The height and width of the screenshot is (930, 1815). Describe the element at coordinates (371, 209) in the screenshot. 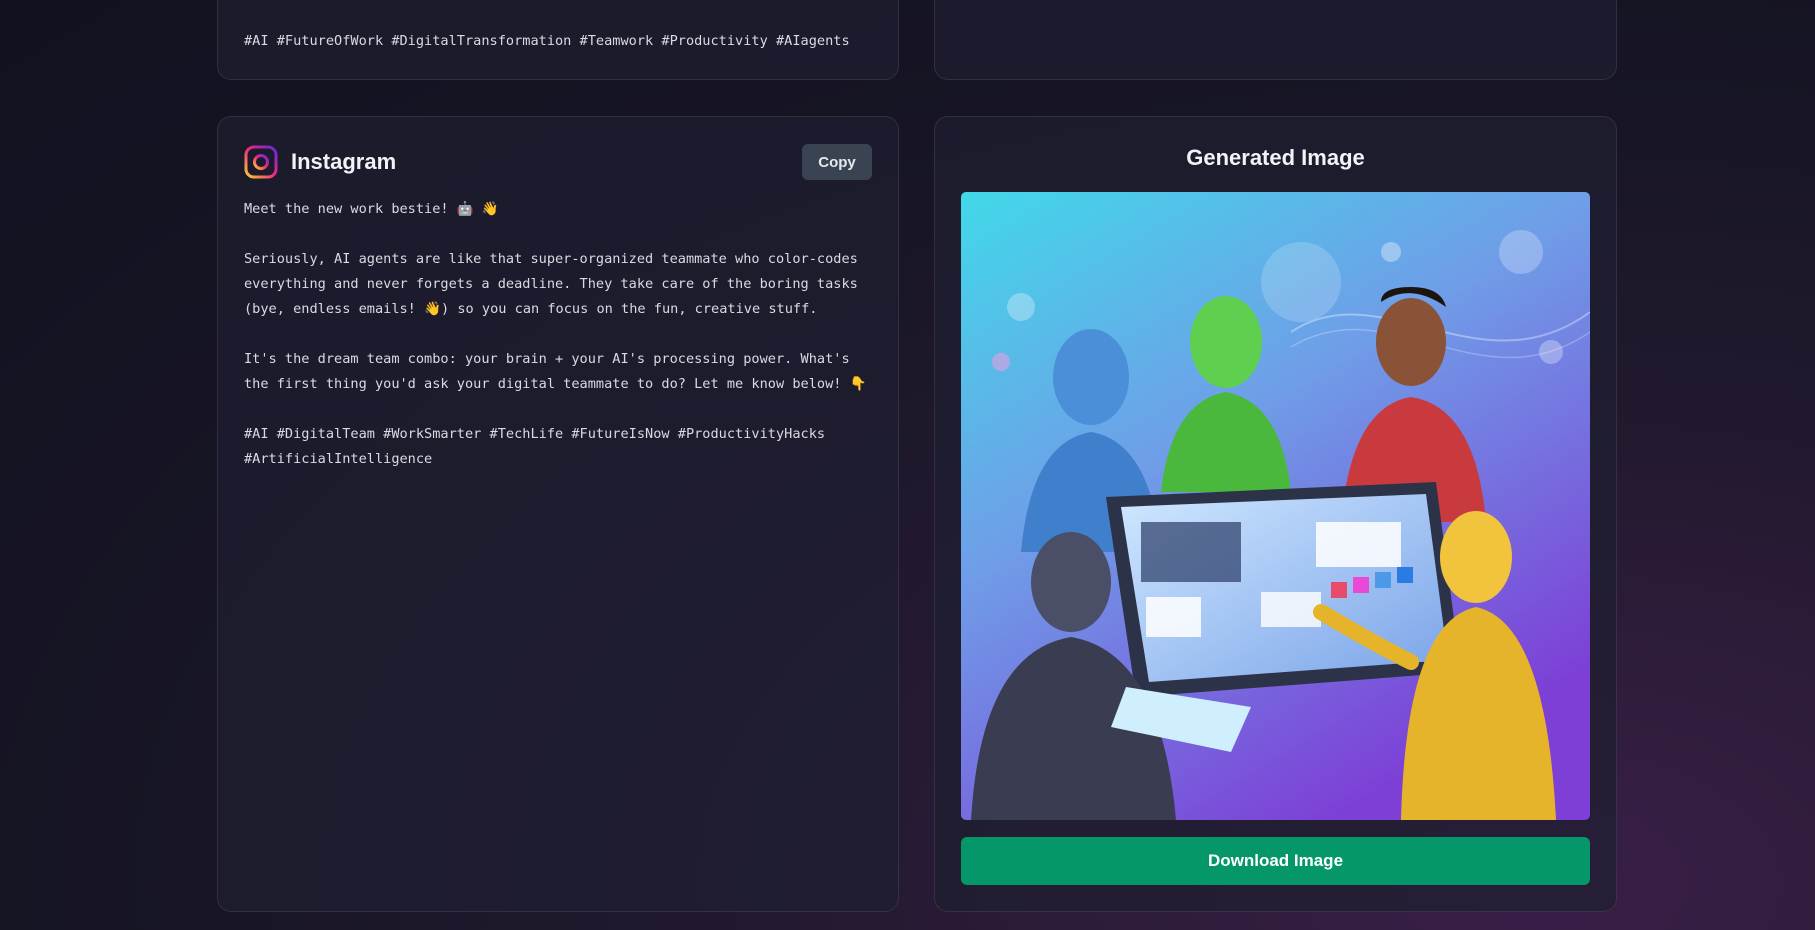

I see `post-paragraph: Meet the new work bestie! 🤖 👋` at that location.